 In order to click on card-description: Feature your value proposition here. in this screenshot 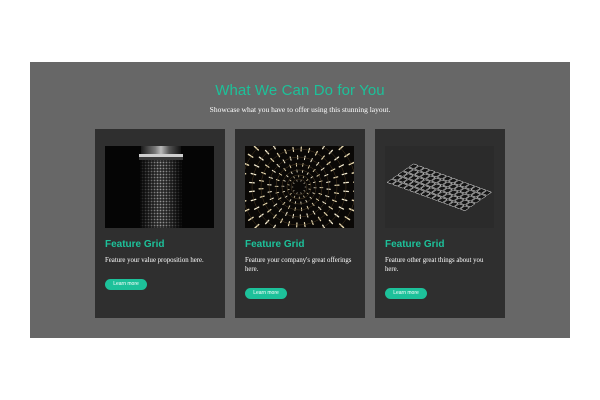, I will do `click(154, 260)`.